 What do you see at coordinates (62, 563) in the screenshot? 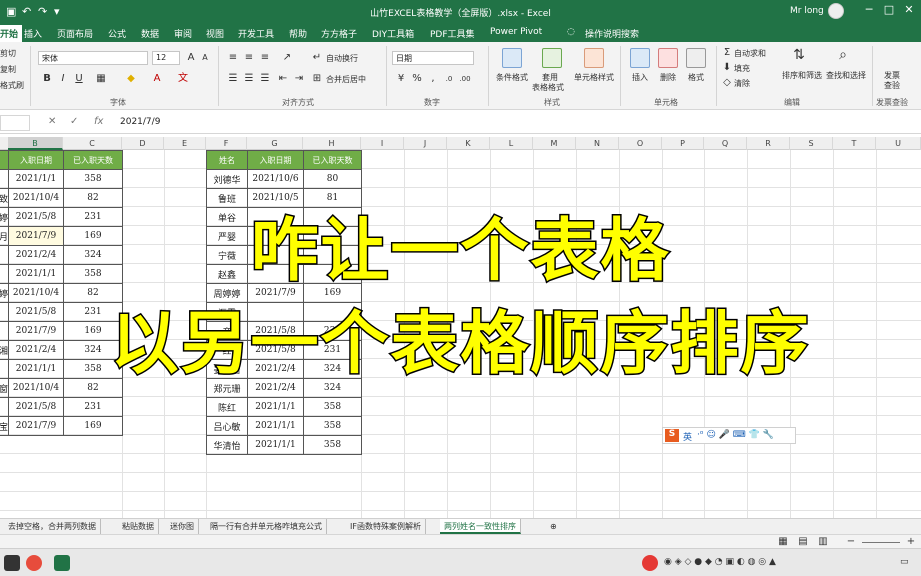
I see `excel-icon` at bounding box center [62, 563].